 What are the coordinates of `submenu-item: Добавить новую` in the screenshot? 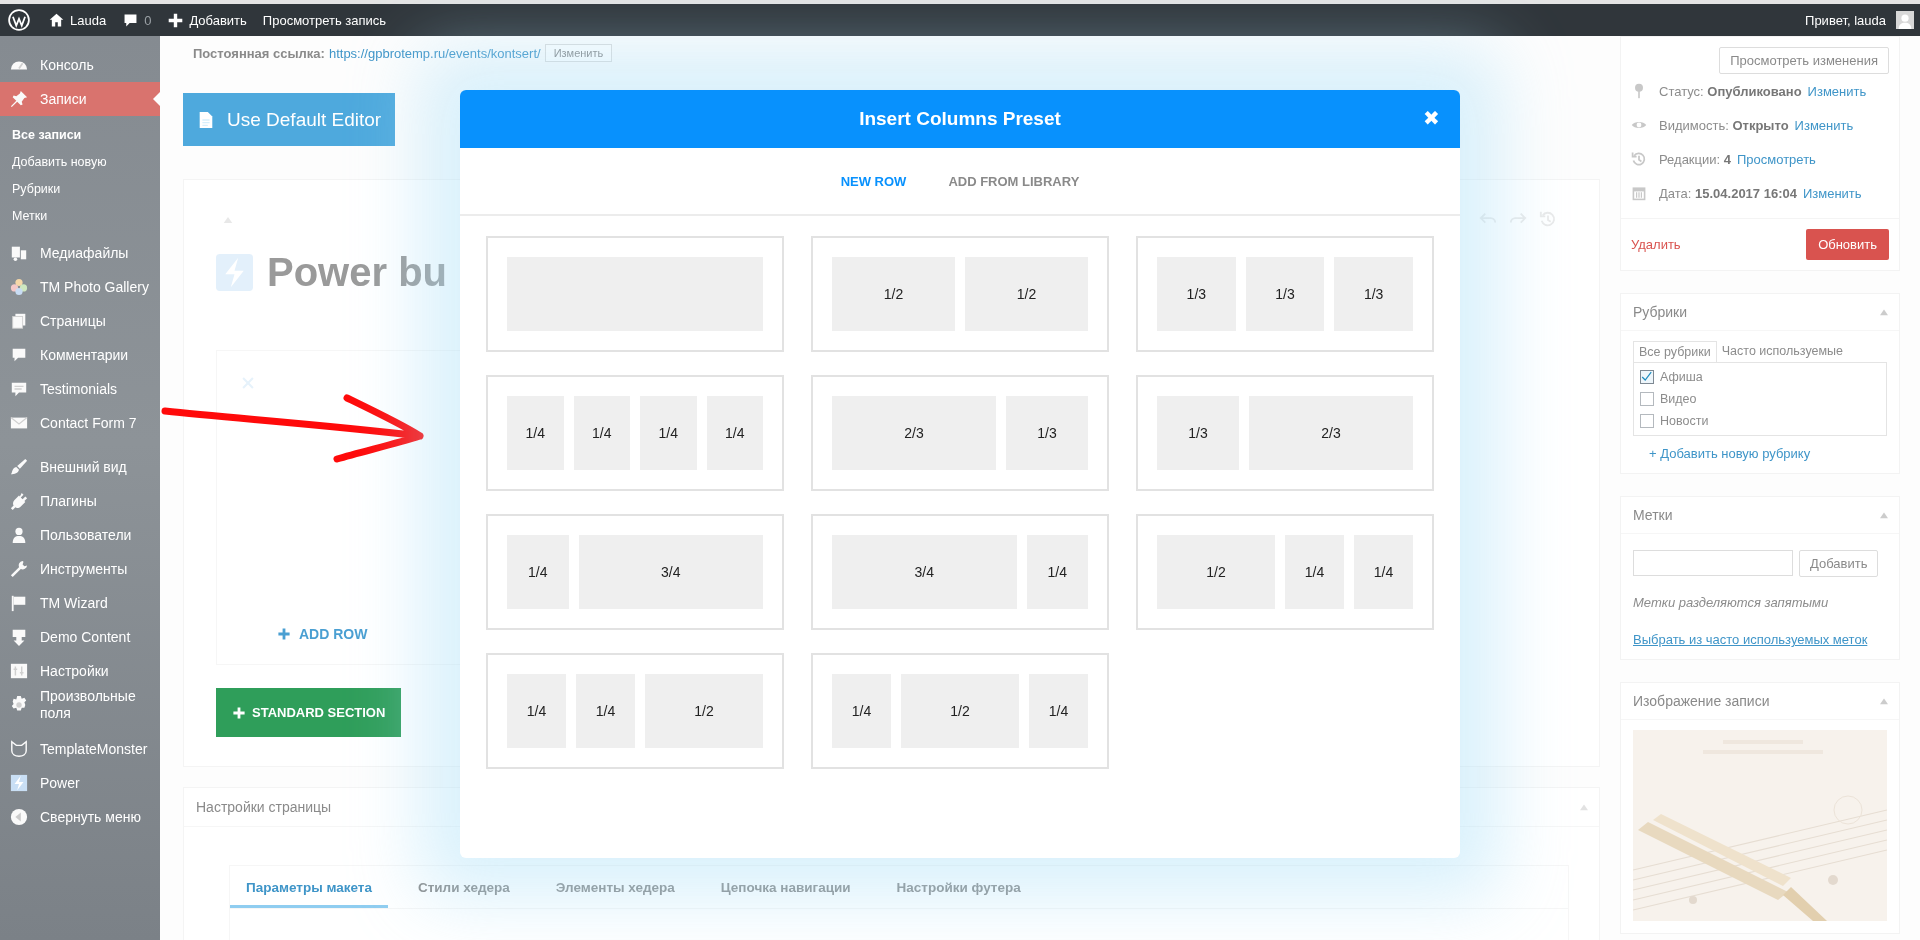 It's located at (80, 162).